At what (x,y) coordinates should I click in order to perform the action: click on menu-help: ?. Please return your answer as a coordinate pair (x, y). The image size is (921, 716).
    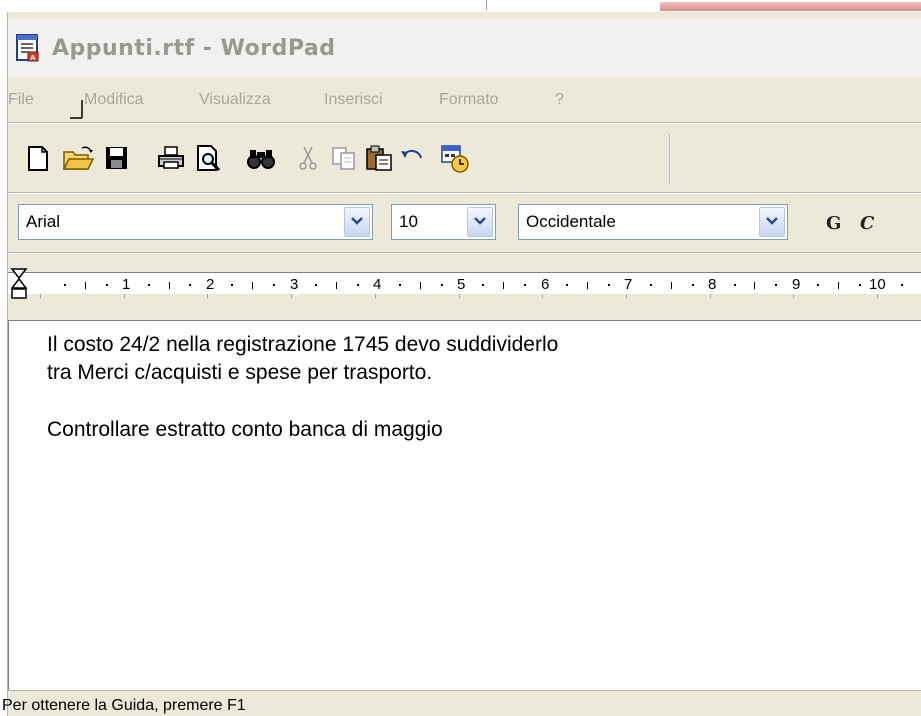
    Looking at the image, I should click on (559, 100).